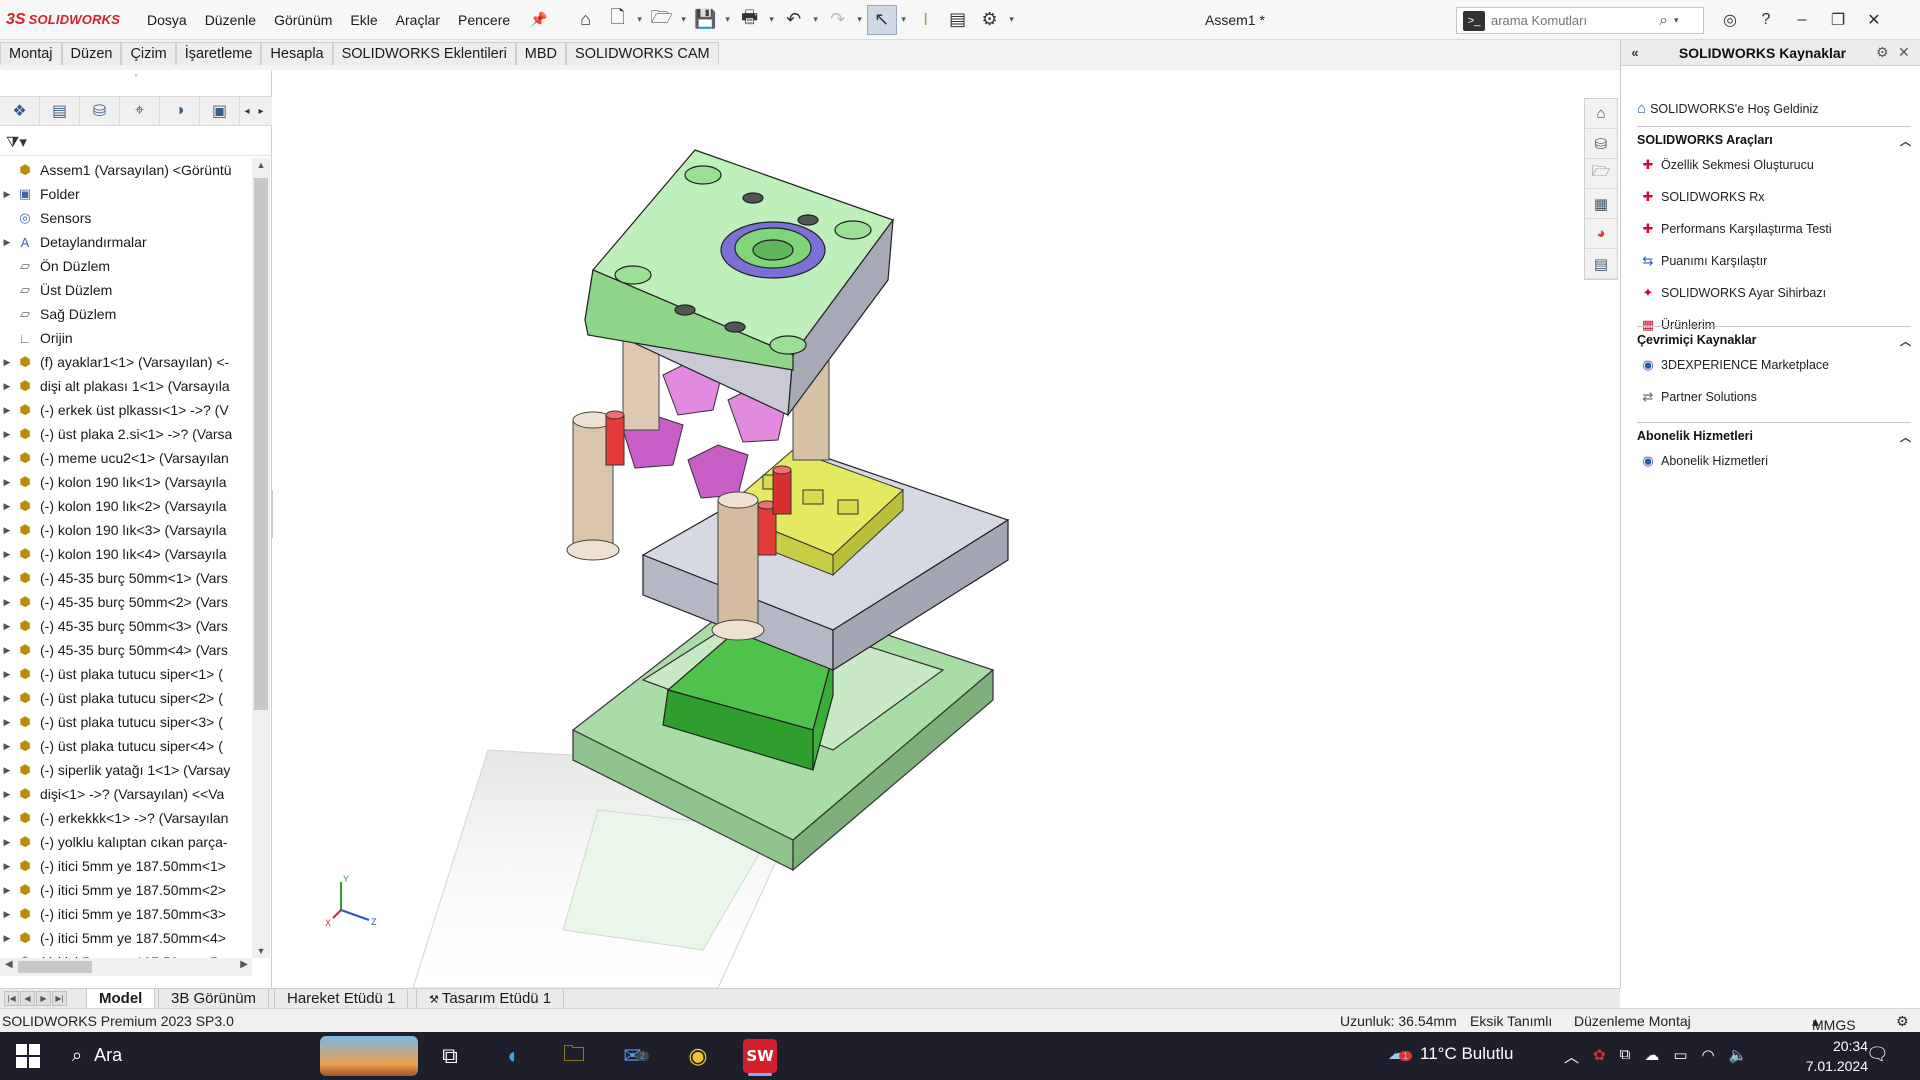  What do you see at coordinates (1877, 1054) in the screenshot?
I see `notifications-icon: 🗨` at bounding box center [1877, 1054].